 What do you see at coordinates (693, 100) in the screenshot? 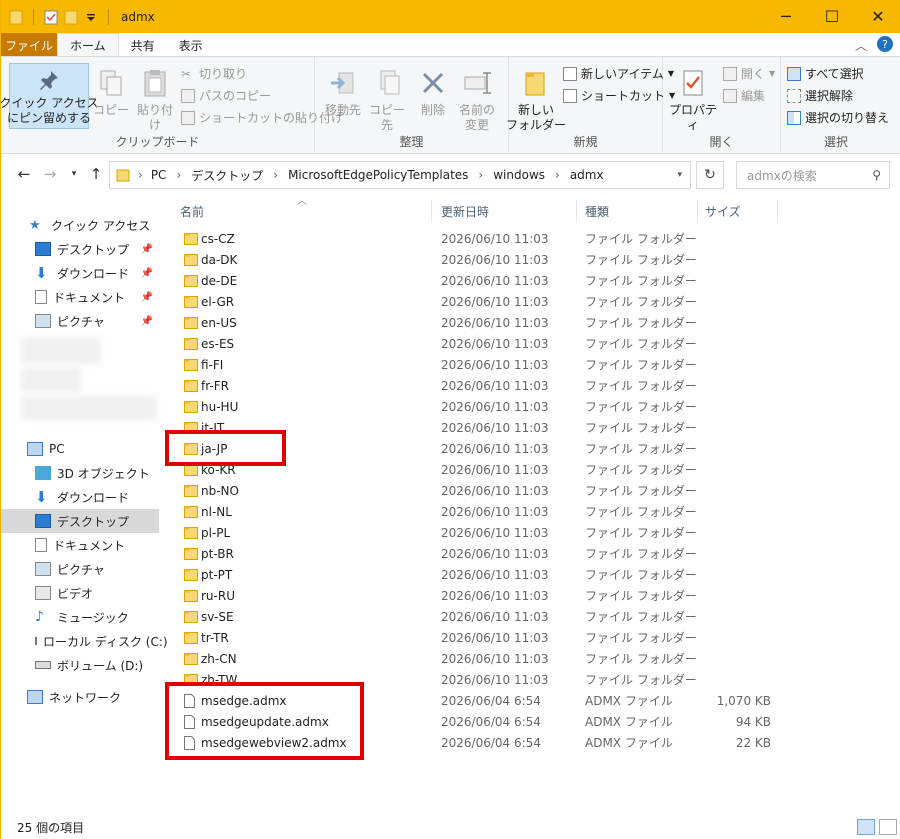
I see `properties-button: プロパティ` at bounding box center [693, 100].